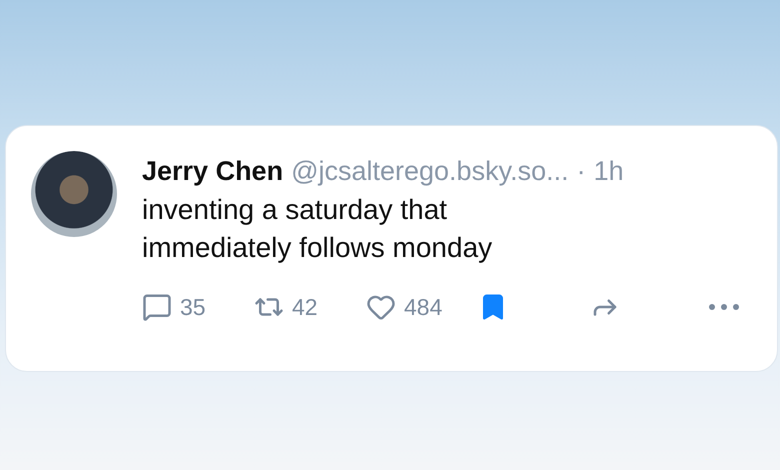  I want to click on repost-button: 42, so click(310, 307).